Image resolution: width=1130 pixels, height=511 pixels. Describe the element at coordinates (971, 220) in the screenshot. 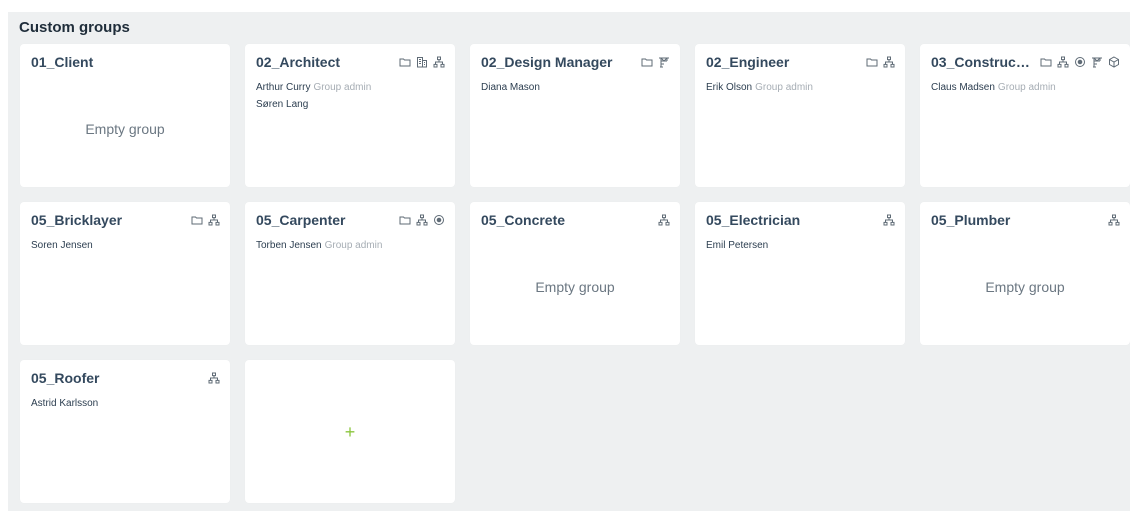

I see `group-title: 05_Plumber` at that location.